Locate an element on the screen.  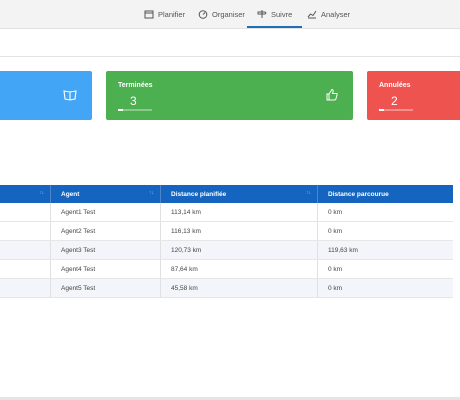
table-row: Agent4 Test 87,64 km 0 km is located at coordinates (226, 269).